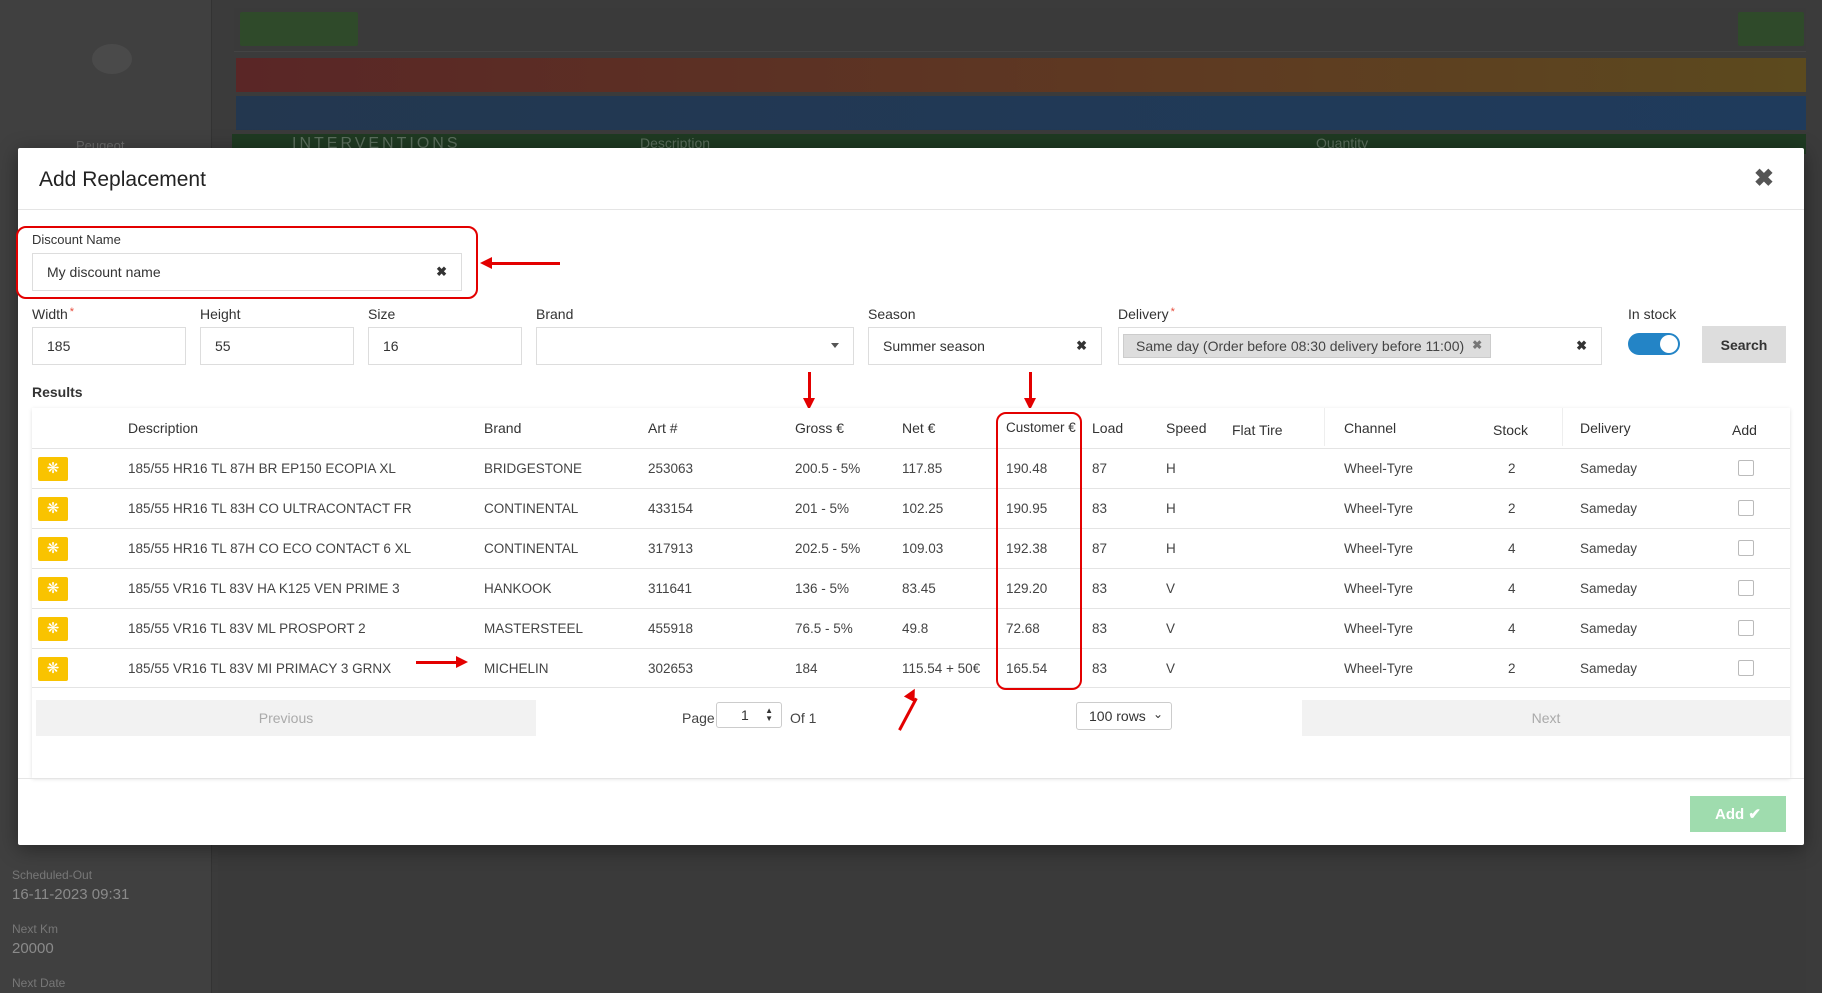 The image size is (1822, 993). Describe the element at coordinates (803, 718) in the screenshot. I see `page-of-label: Of 1` at that location.